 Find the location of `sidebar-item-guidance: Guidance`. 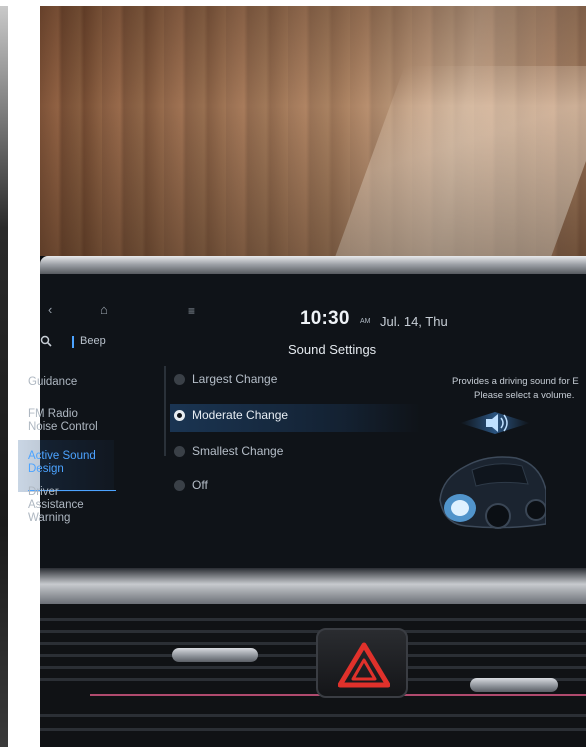

sidebar-item-guidance: Guidance is located at coordinates (75, 382).